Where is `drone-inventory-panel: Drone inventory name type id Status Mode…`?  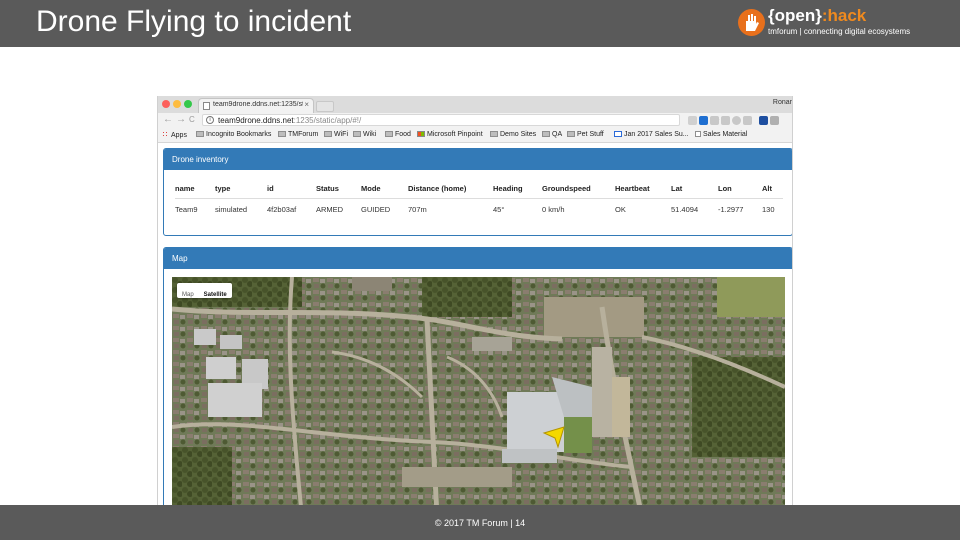
drone-inventory-panel: Drone inventory name type id Status Mode… is located at coordinates (477, 192).